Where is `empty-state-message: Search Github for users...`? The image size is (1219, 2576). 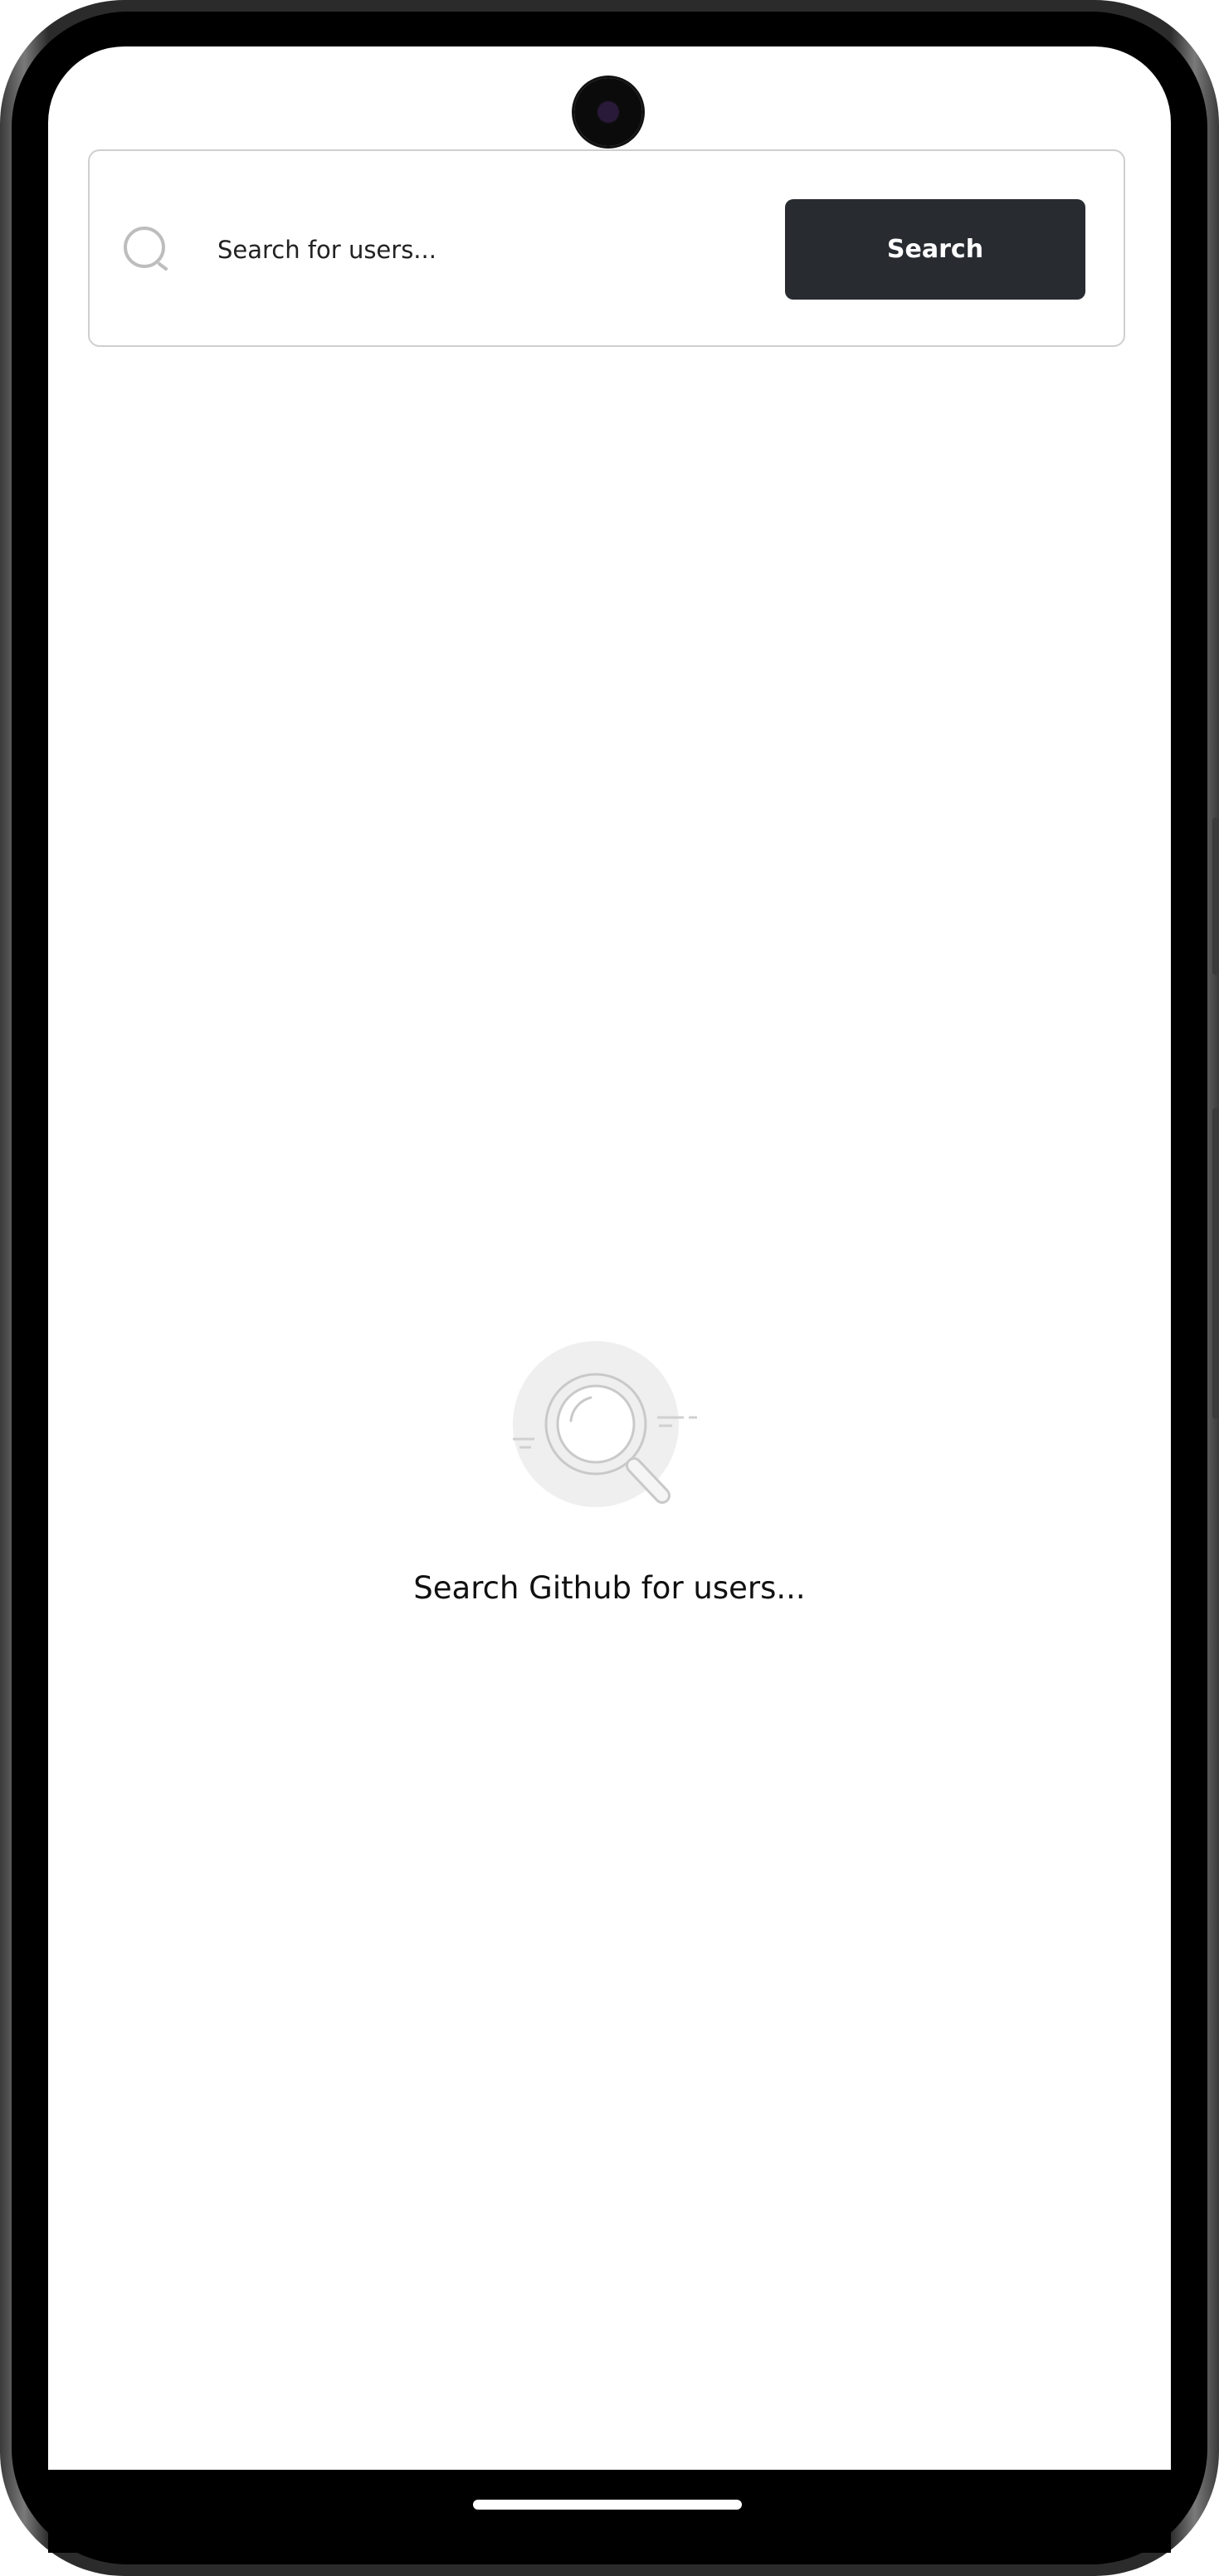 empty-state-message: Search Github for users... is located at coordinates (609, 1588).